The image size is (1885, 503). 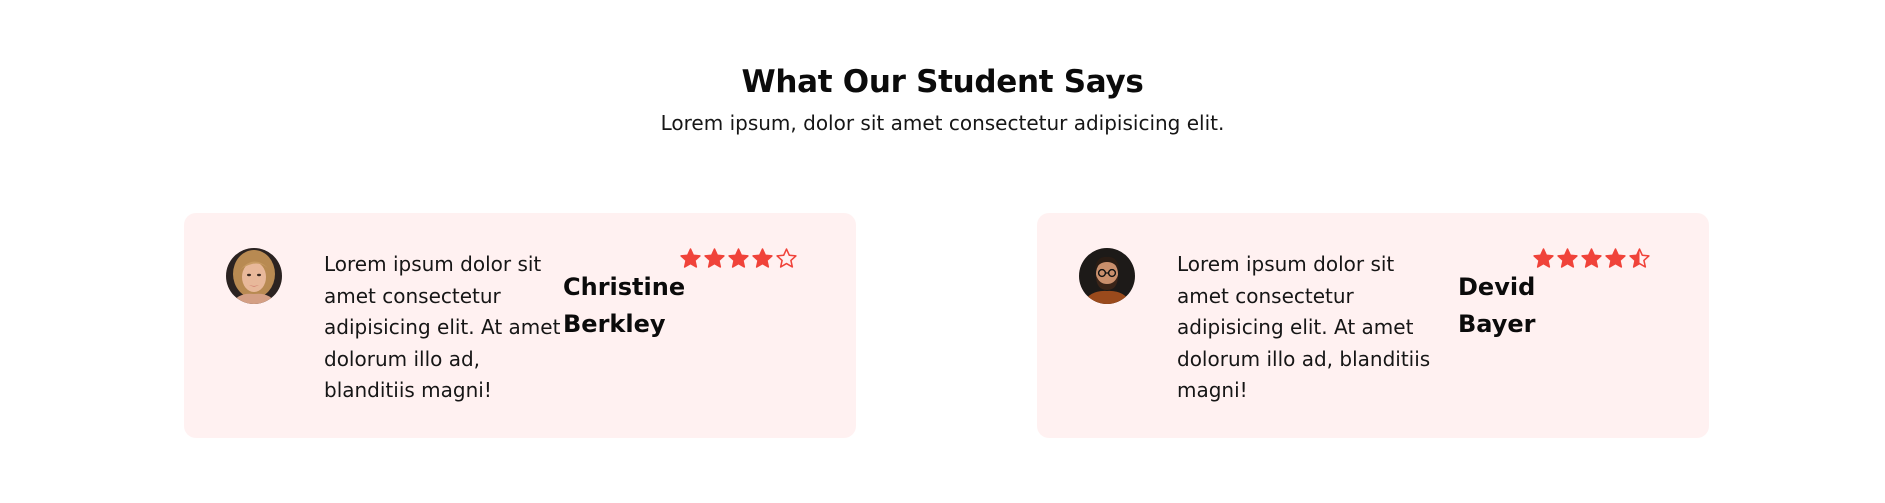 What do you see at coordinates (942, 82) in the screenshot?
I see `section-title: What Our Student Says` at bounding box center [942, 82].